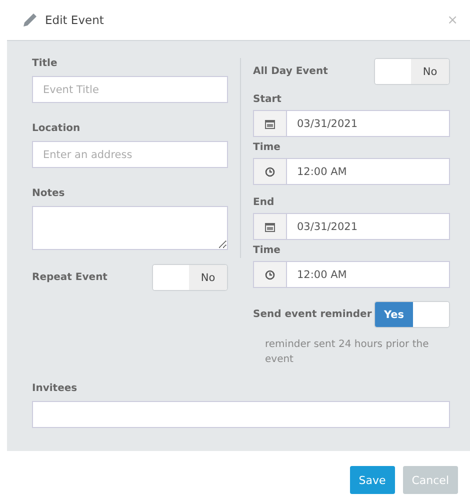  I want to click on repeat-event-toggle: No, so click(190, 277).